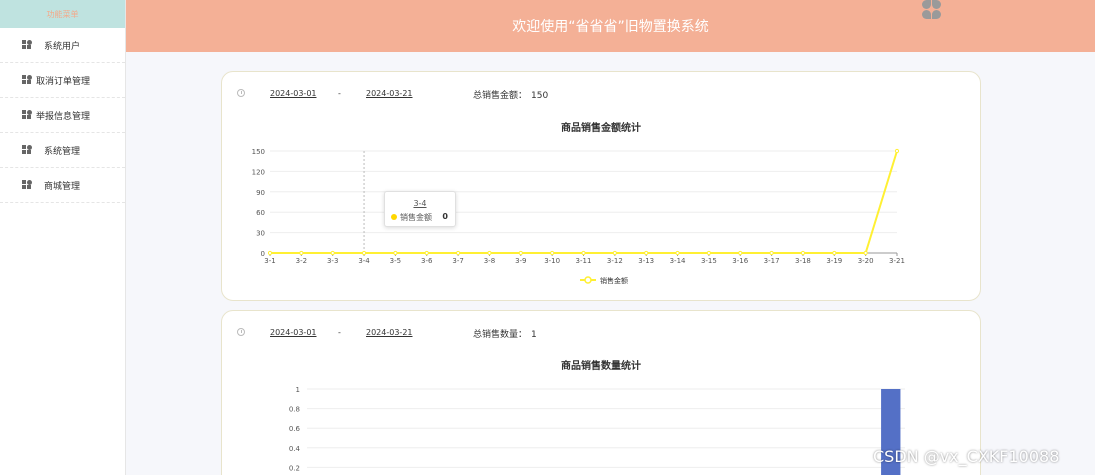  I want to click on x-tick-label: 3-11, so click(584, 261).